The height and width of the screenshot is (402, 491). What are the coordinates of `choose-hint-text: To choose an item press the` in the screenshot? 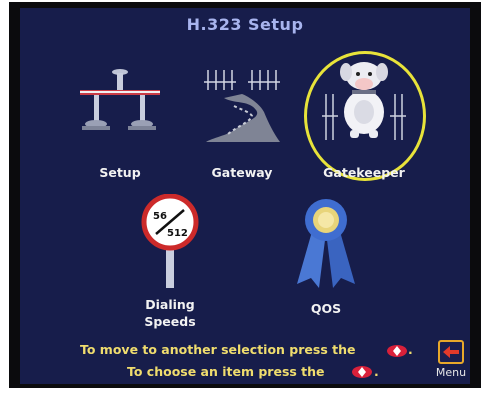 It's located at (226, 371).